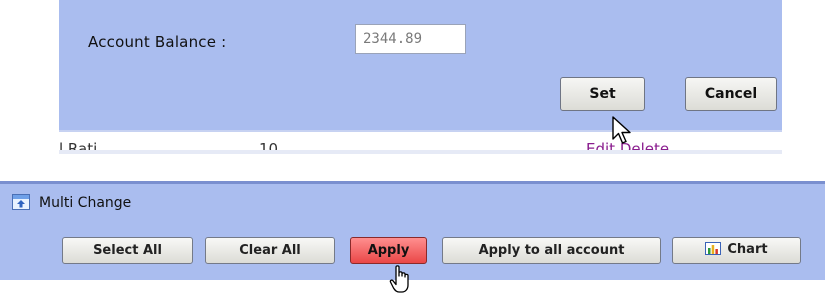 Image resolution: width=825 pixels, height=297 pixels. Describe the element at coordinates (270, 250) in the screenshot. I see `clear-all-button: Clear All` at that location.